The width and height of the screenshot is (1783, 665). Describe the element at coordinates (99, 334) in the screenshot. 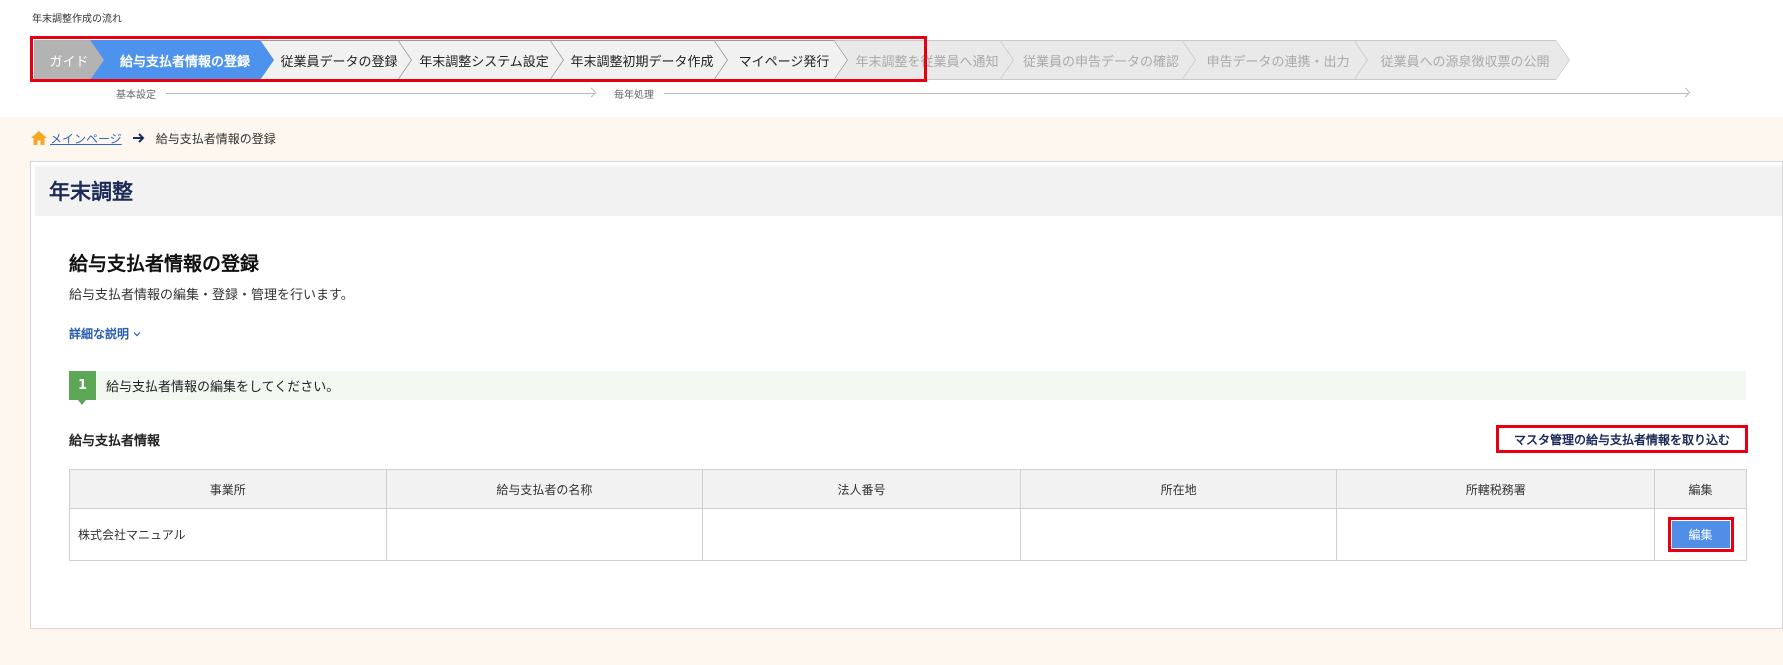

I see `detail-link-label: 詳細な説明` at that location.